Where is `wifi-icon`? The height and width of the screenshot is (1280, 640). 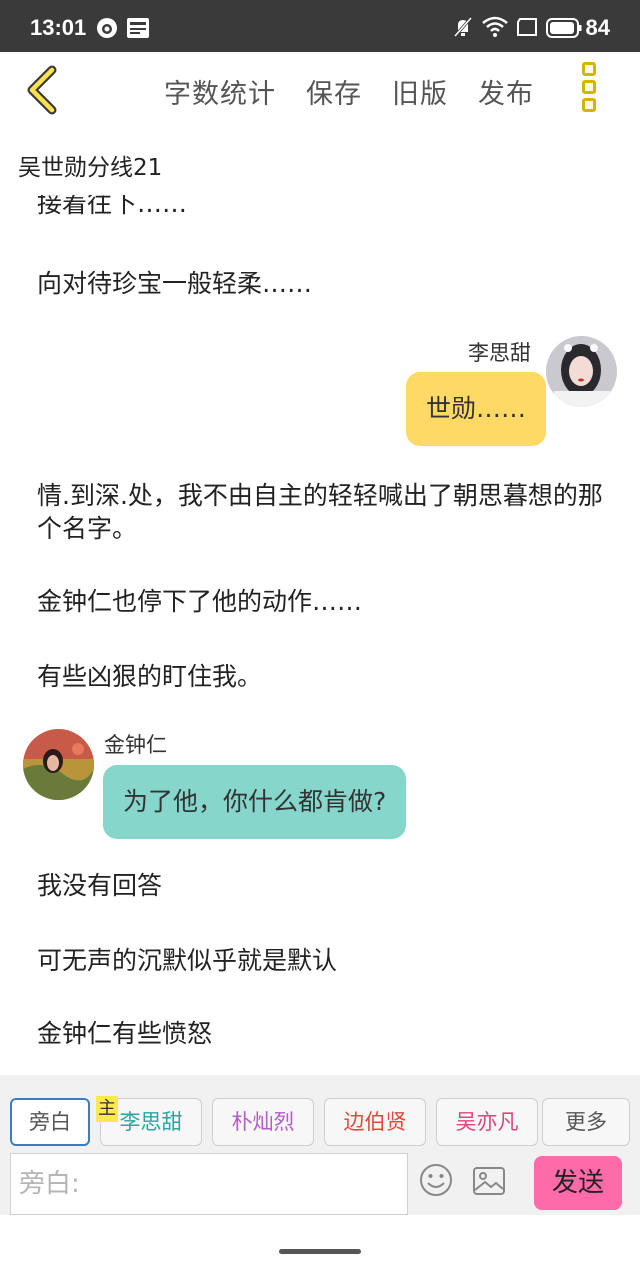 wifi-icon is located at coordinates (495, 29).